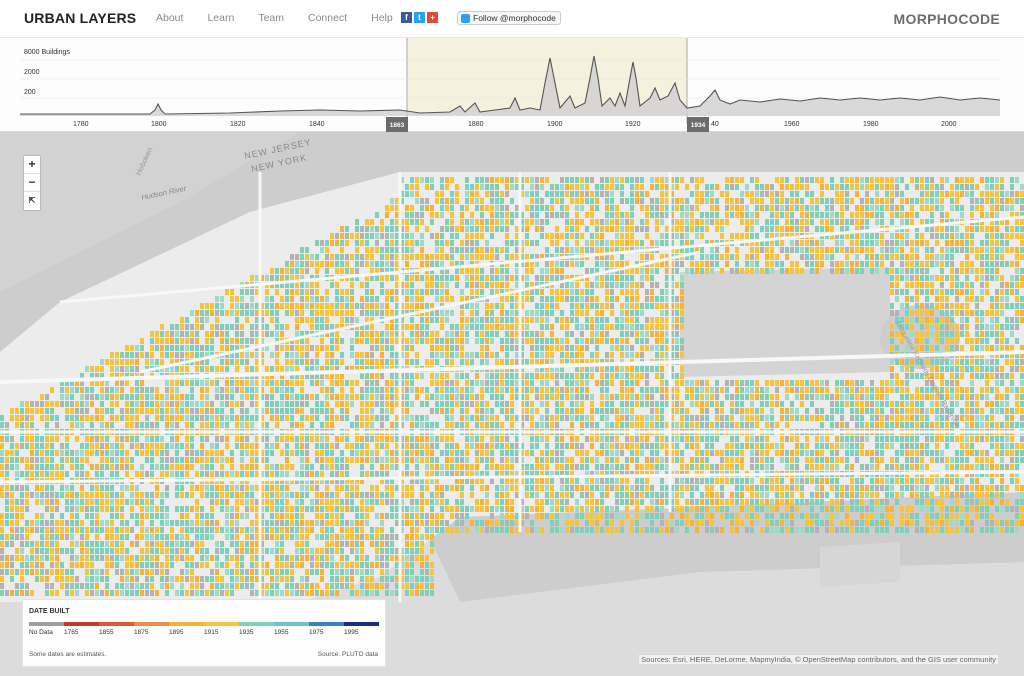 The width and height of the screenshot is (1024, 676). What do you see at coordinates (397, 124) in the screenshot?
I see `range-start-handle: 1863` at bounding box center [397, 124].